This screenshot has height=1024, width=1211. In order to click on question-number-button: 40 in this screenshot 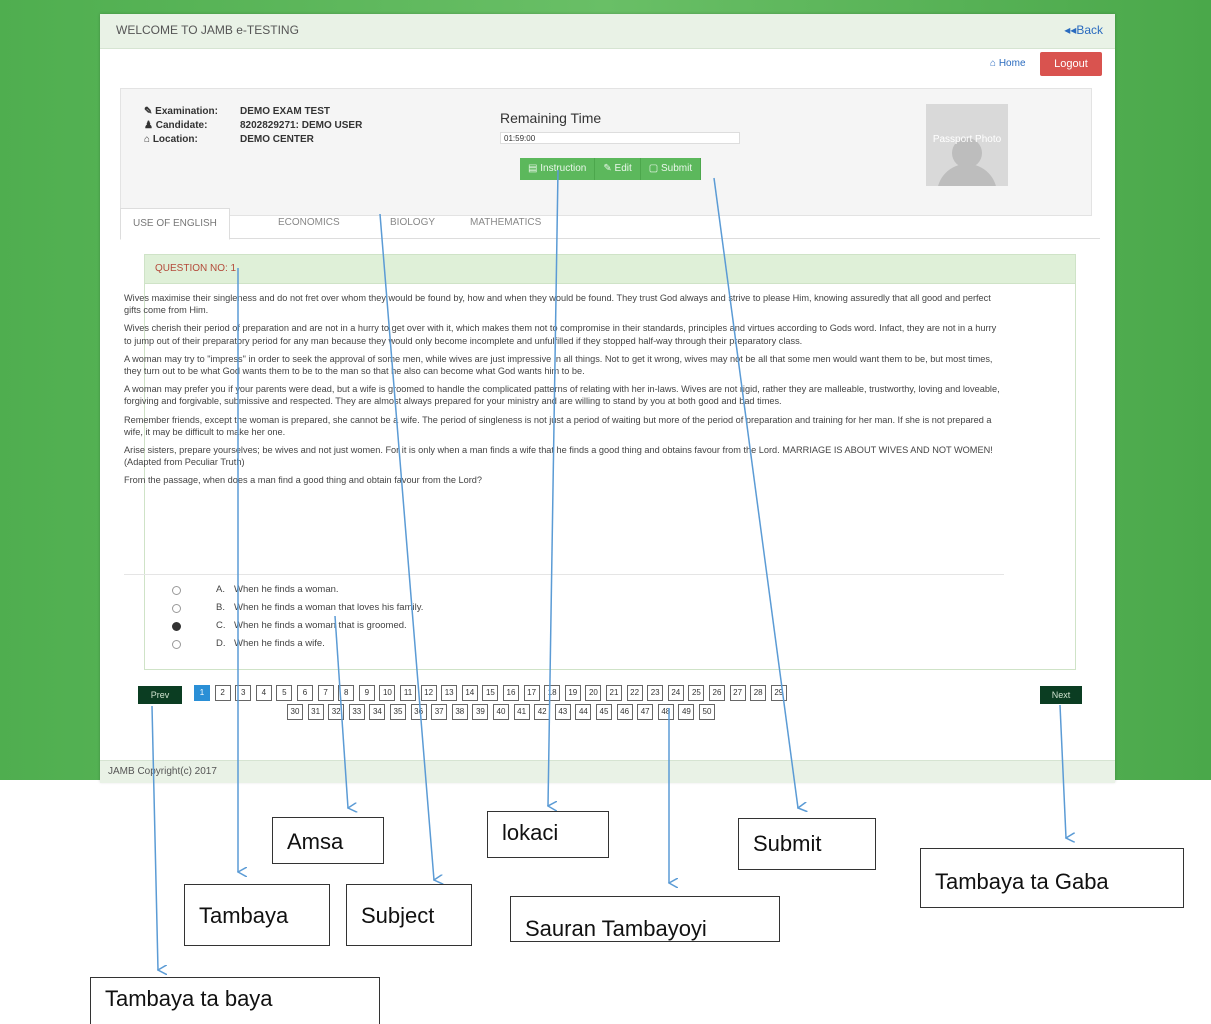, I will do `click(501, 712)`.